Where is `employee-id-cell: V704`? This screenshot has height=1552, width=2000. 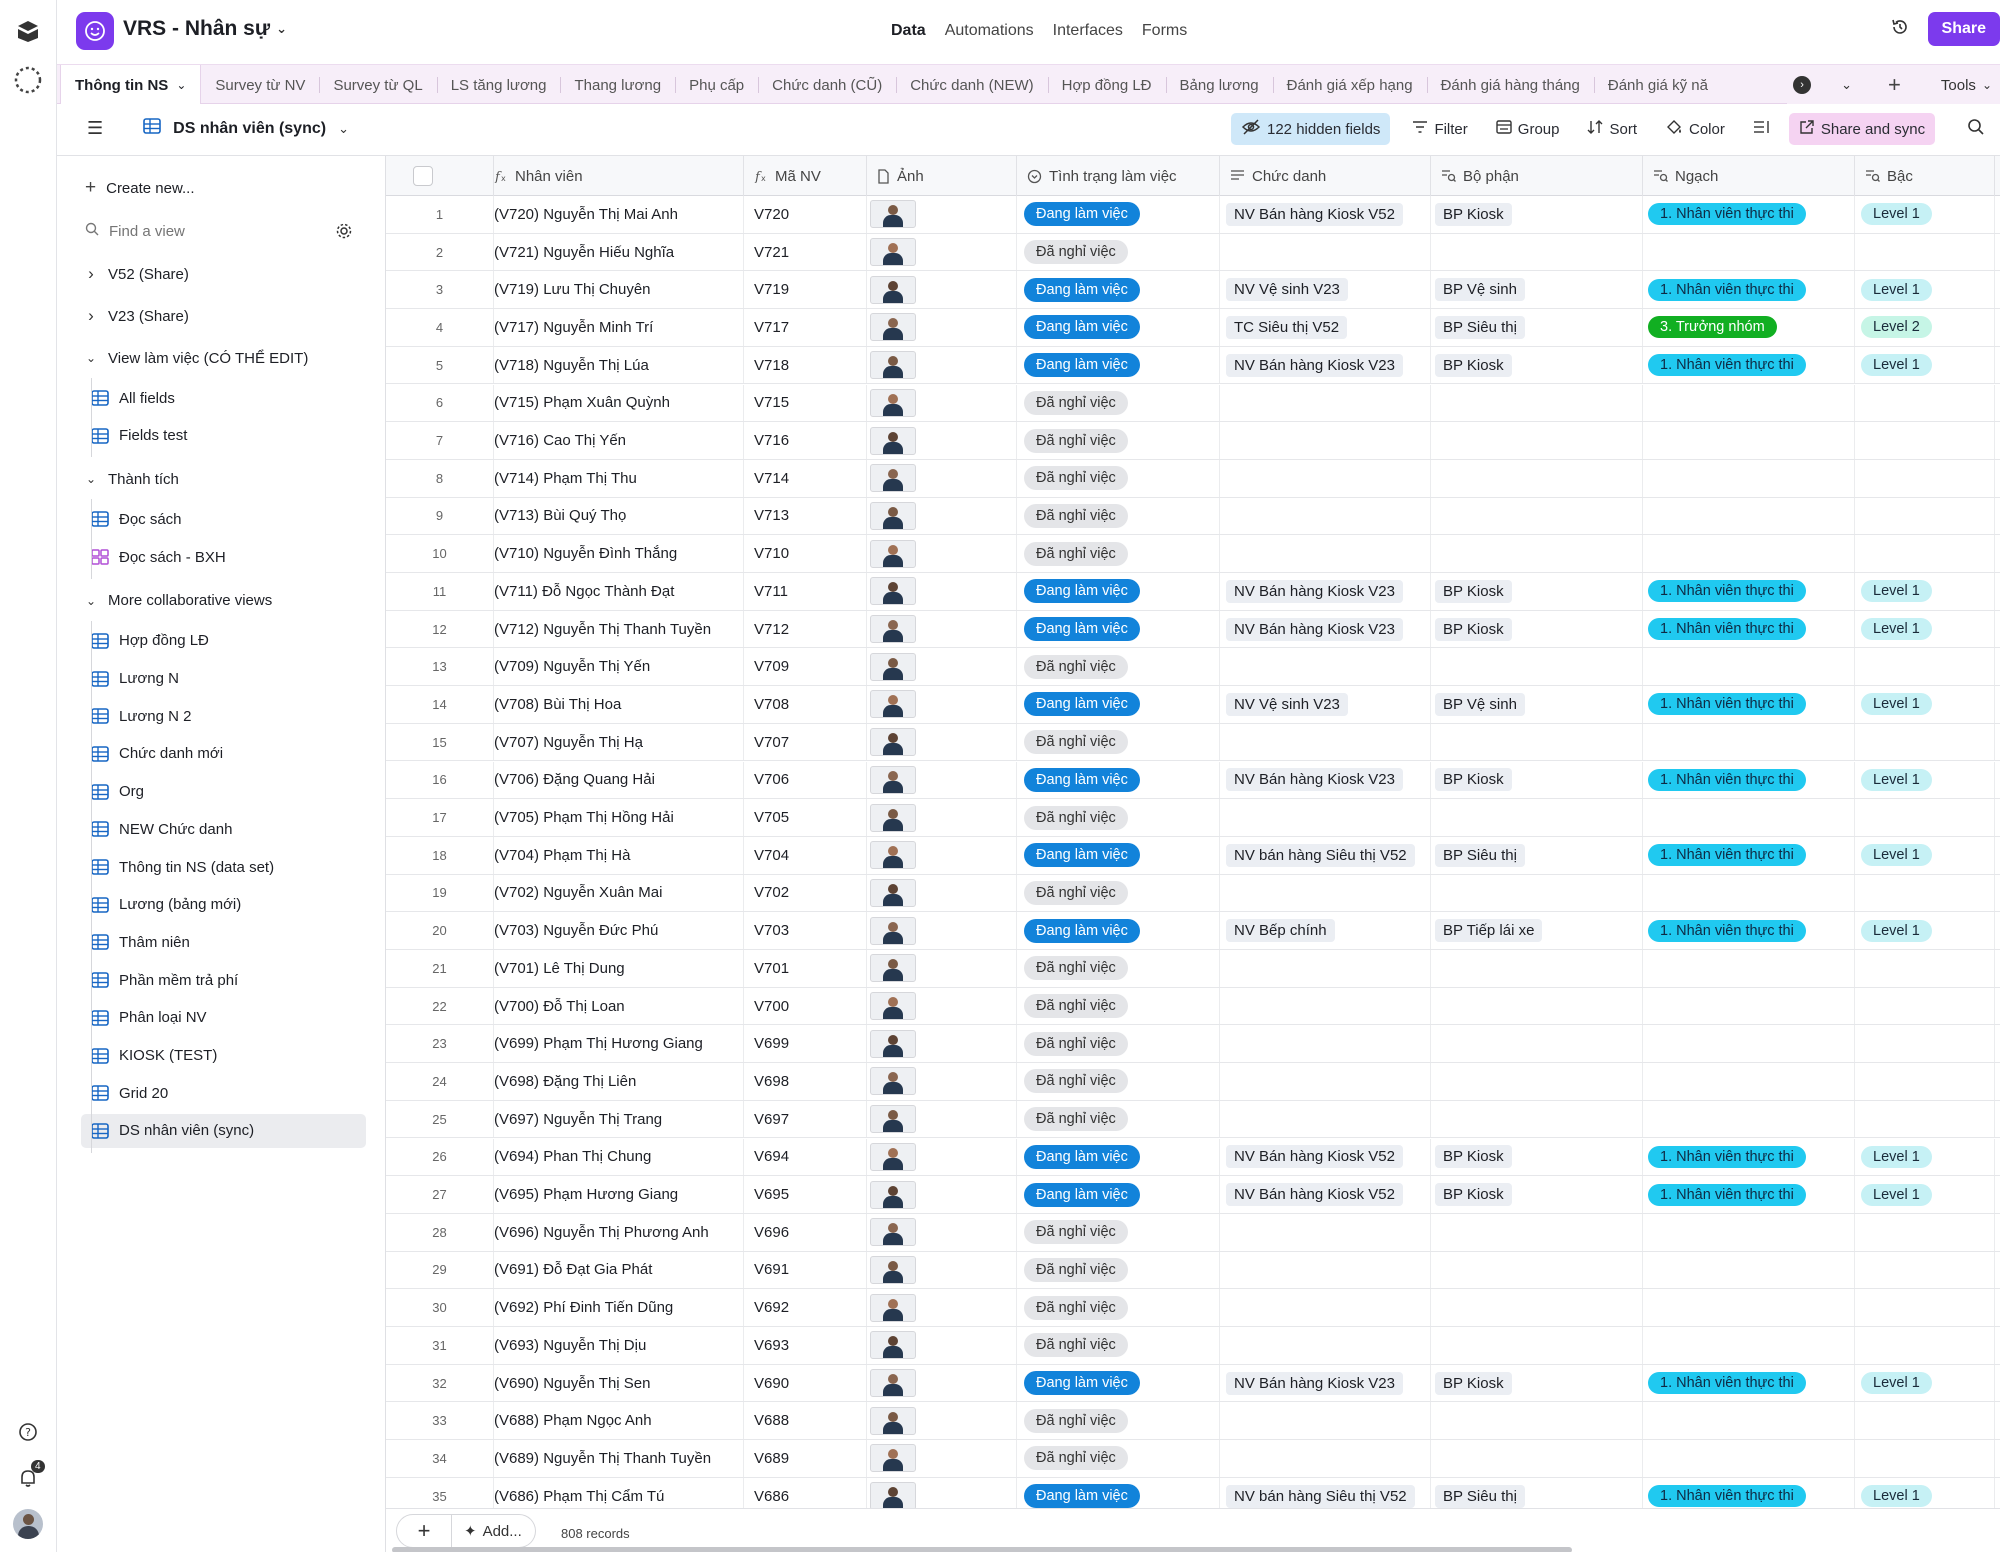 employee-id-cell: V704 is located at coordinates (805, 855).